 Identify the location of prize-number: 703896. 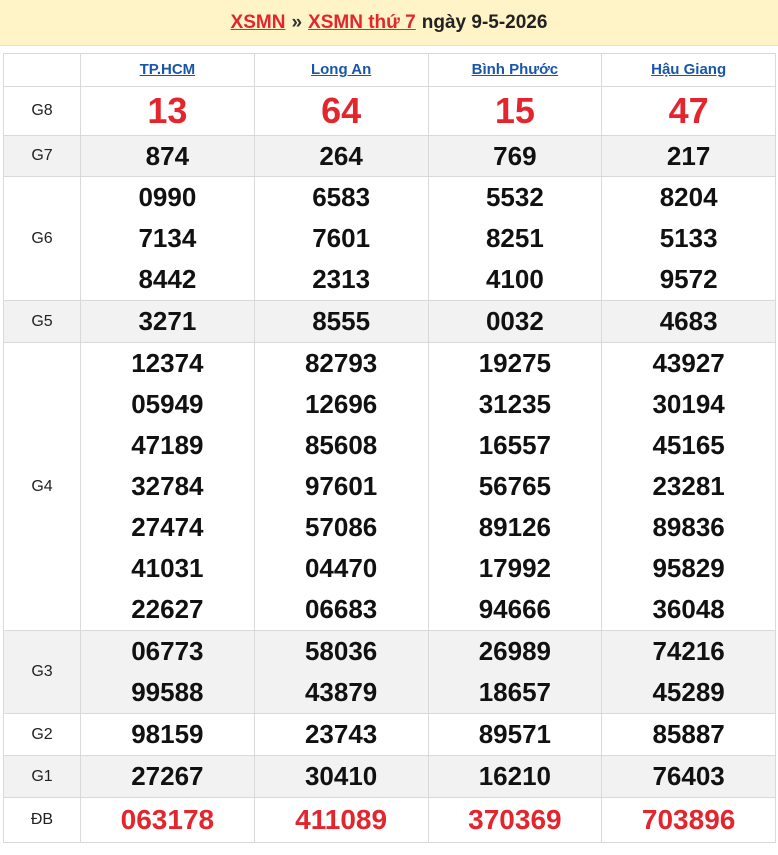
(688, 819).